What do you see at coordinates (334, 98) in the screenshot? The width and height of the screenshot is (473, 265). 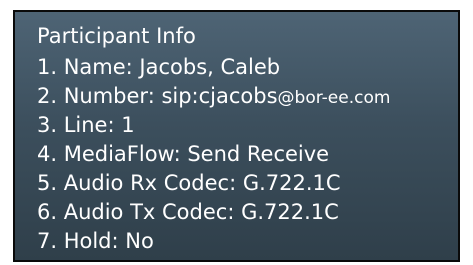 I see `info-row-number-domain: @bor-ee.com` at bounding box center [334, 98].